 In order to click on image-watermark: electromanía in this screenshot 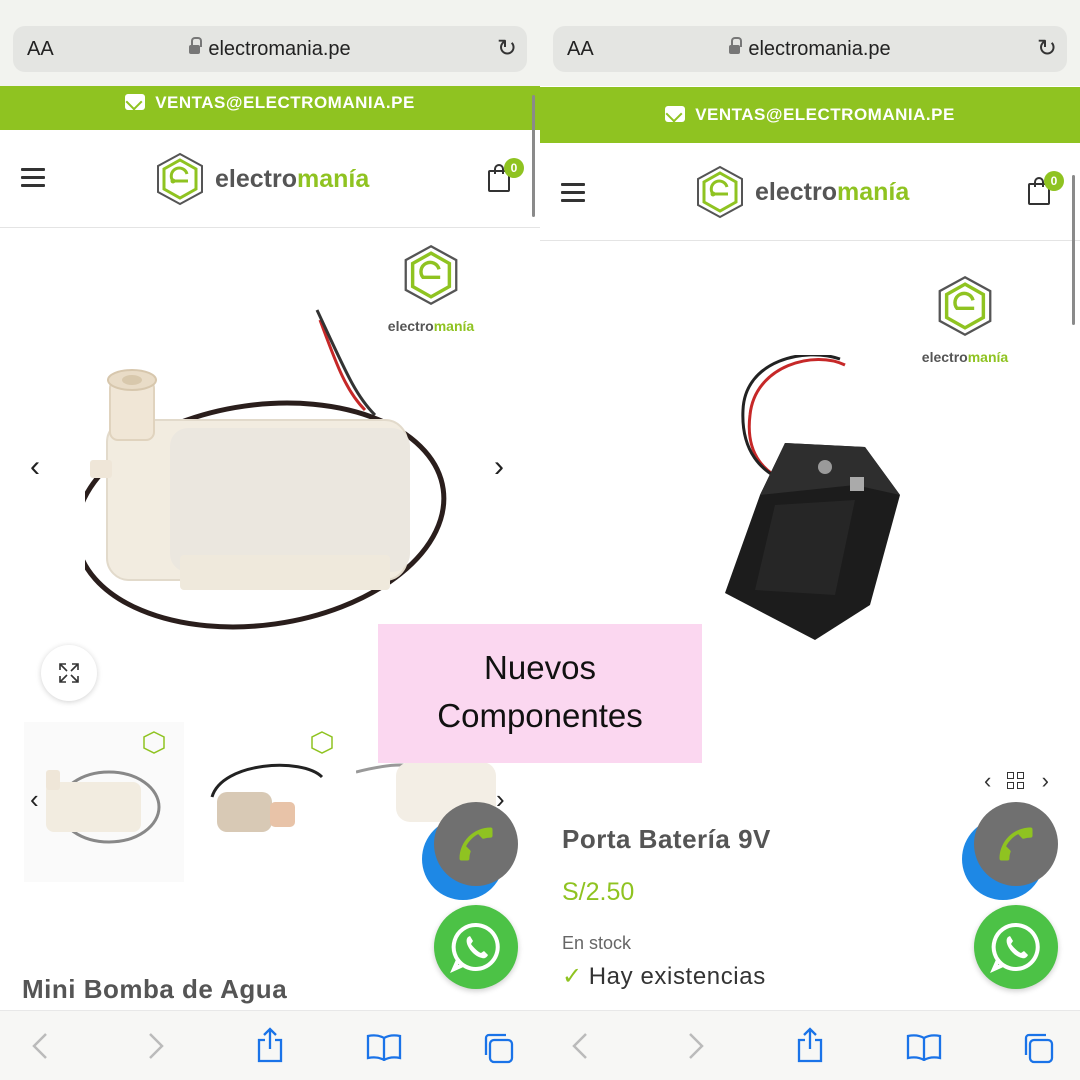, I will do `click(965, 320)`.